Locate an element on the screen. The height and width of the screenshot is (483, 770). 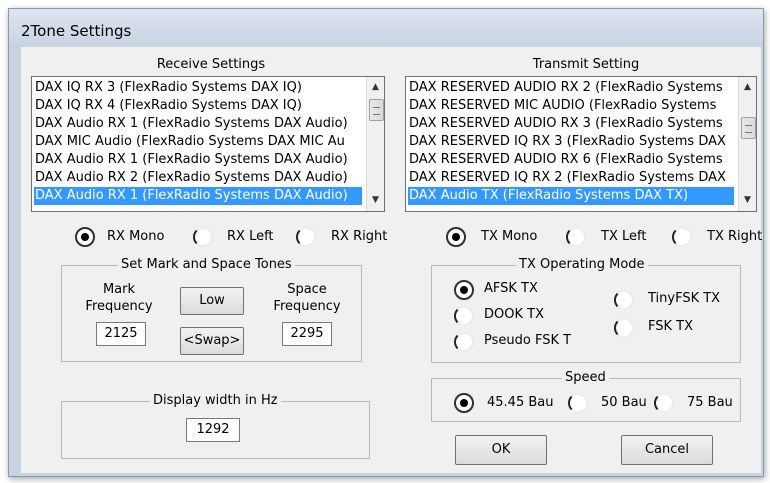
dook-tx-radio is located at coordinates (464, 316).